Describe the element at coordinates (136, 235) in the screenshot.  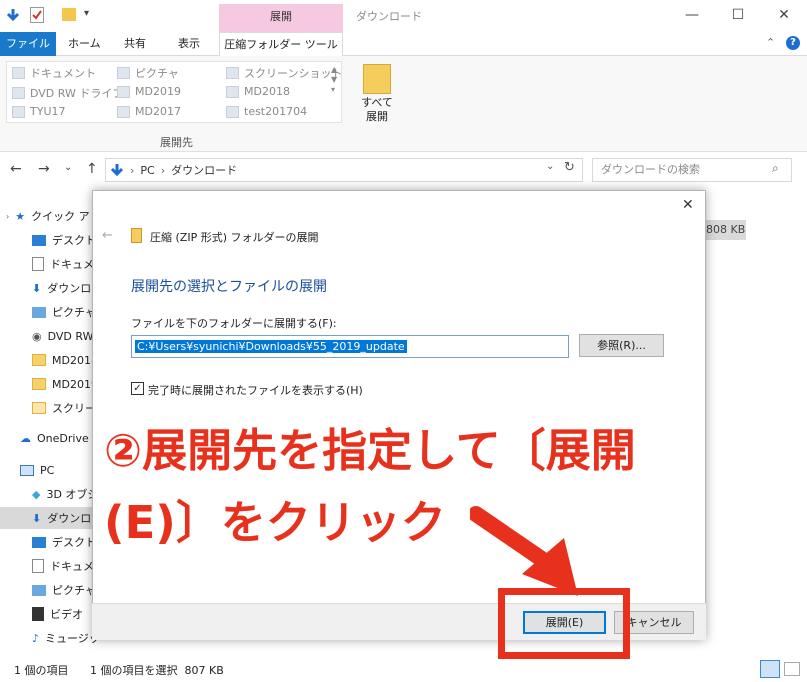
I see `zip-icon` at that location.